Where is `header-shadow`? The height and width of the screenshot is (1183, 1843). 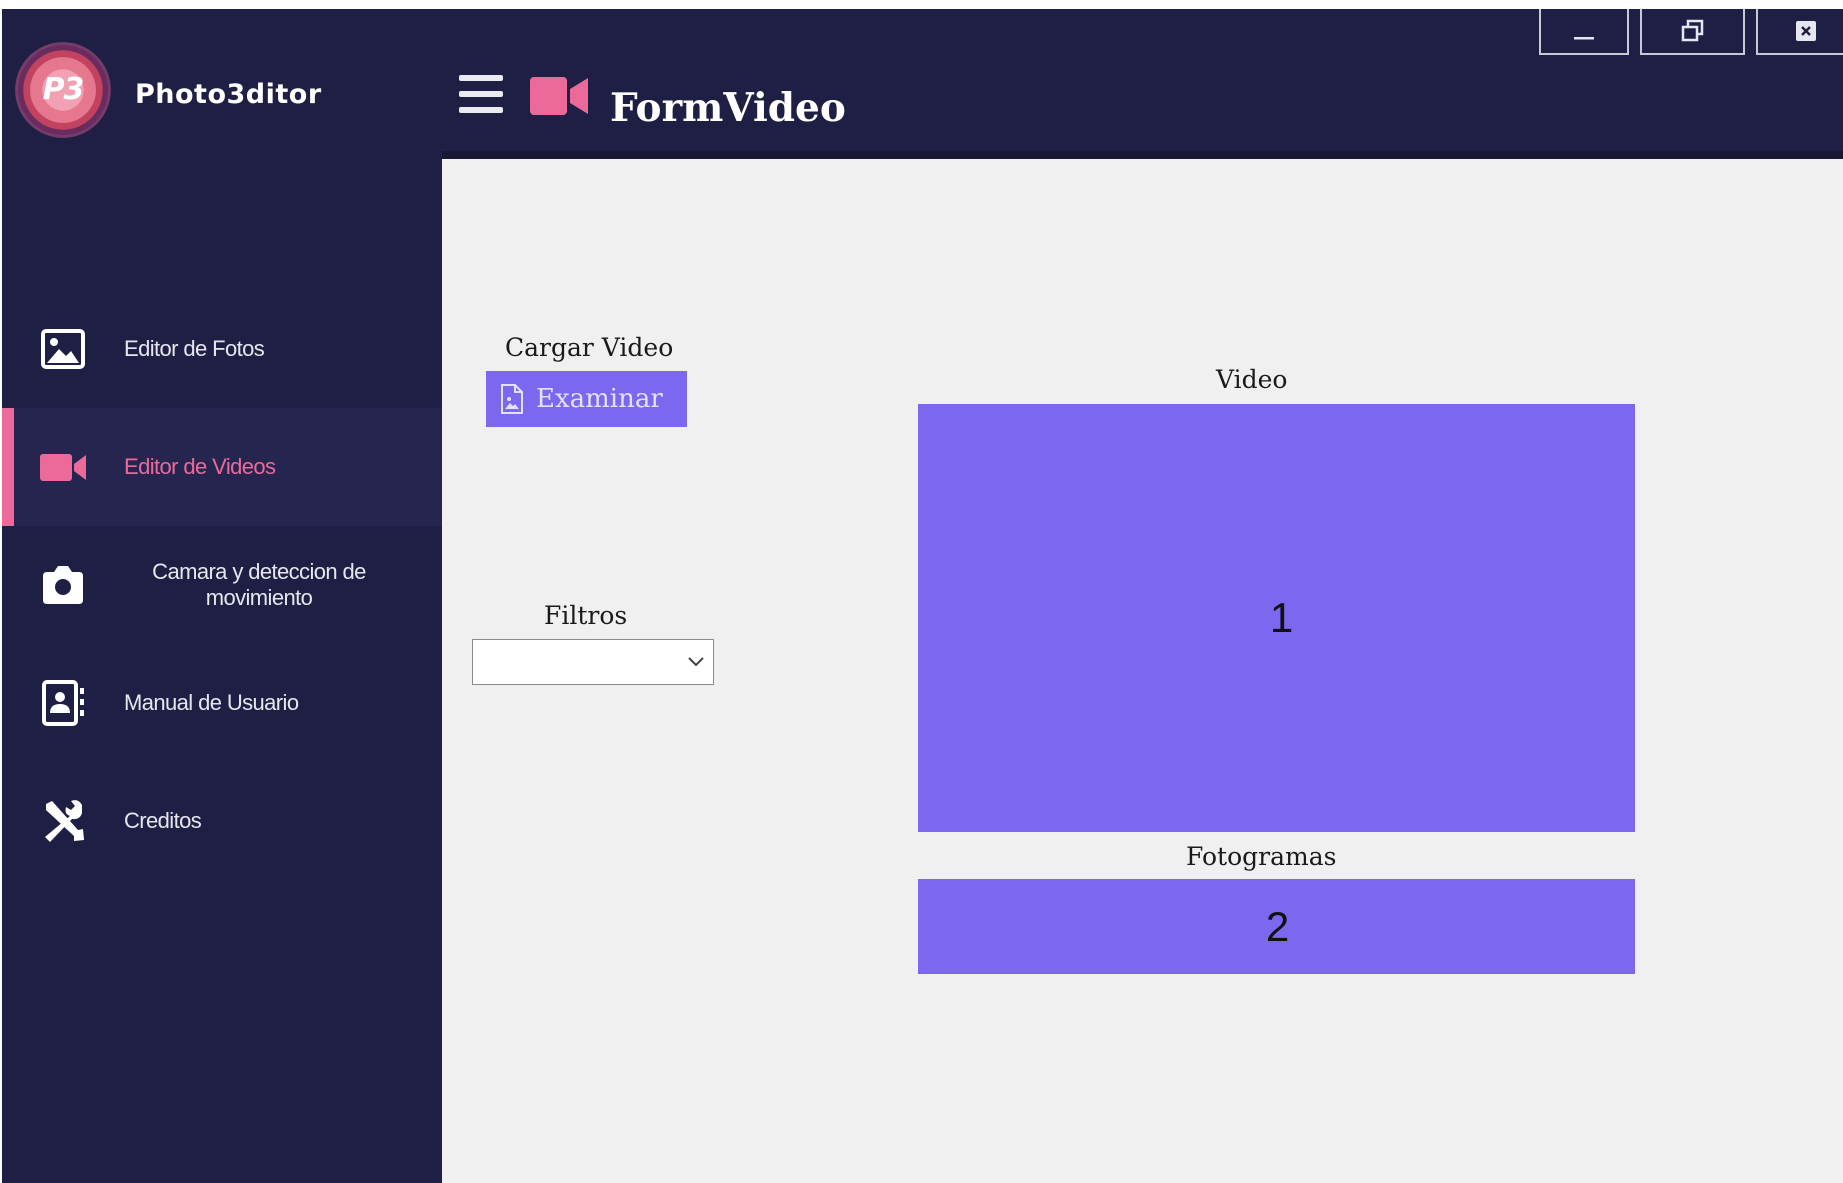
header-shadow is located at coordinates (1142, 155).